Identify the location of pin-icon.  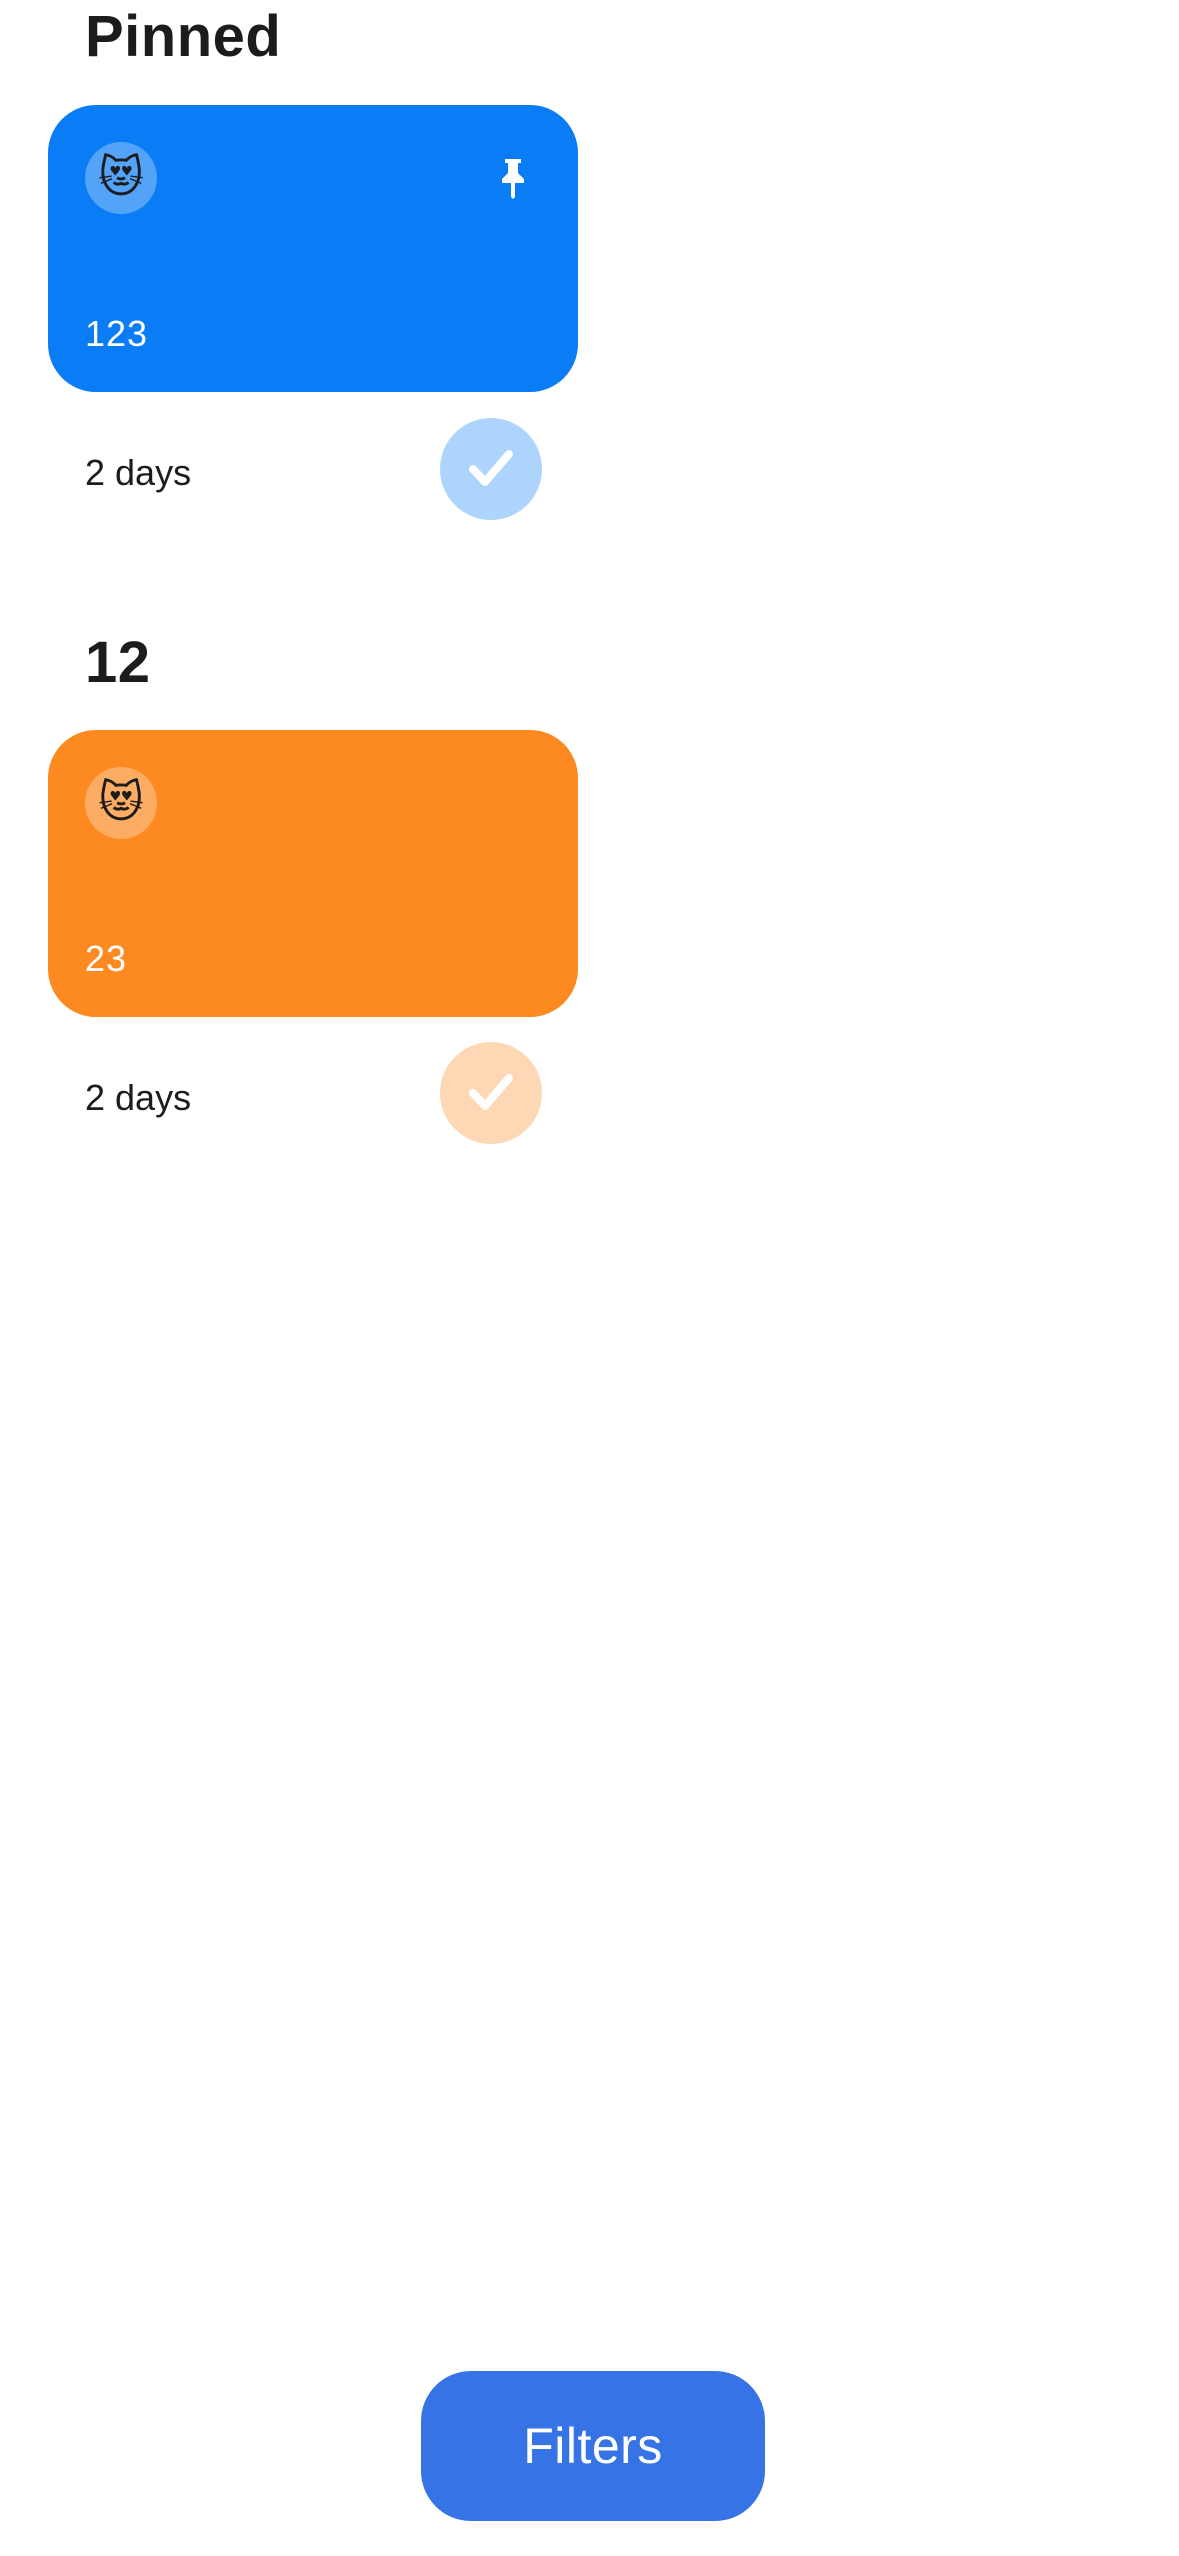
(513, 179).